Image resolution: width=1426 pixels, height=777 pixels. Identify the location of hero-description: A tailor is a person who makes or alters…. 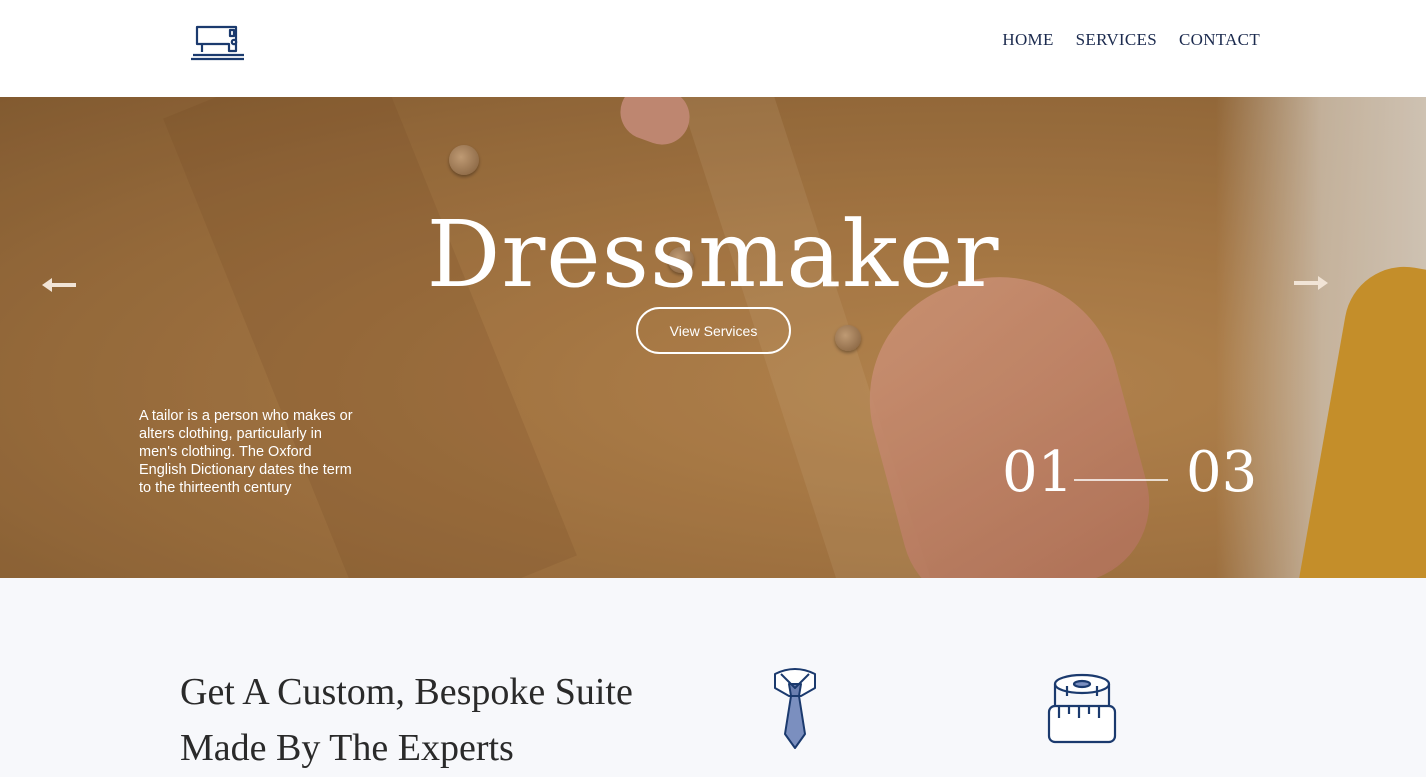
(246, 452).